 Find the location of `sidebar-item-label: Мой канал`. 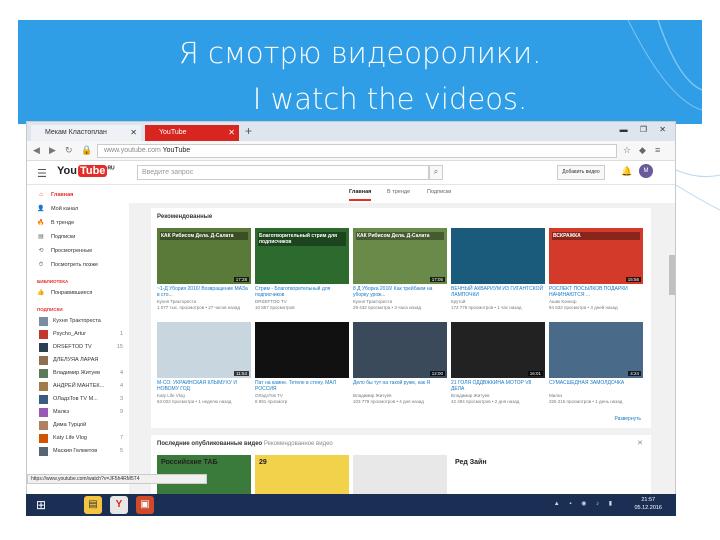

sidebar-item-label: Мой канал is located at coordinates (65, 209).